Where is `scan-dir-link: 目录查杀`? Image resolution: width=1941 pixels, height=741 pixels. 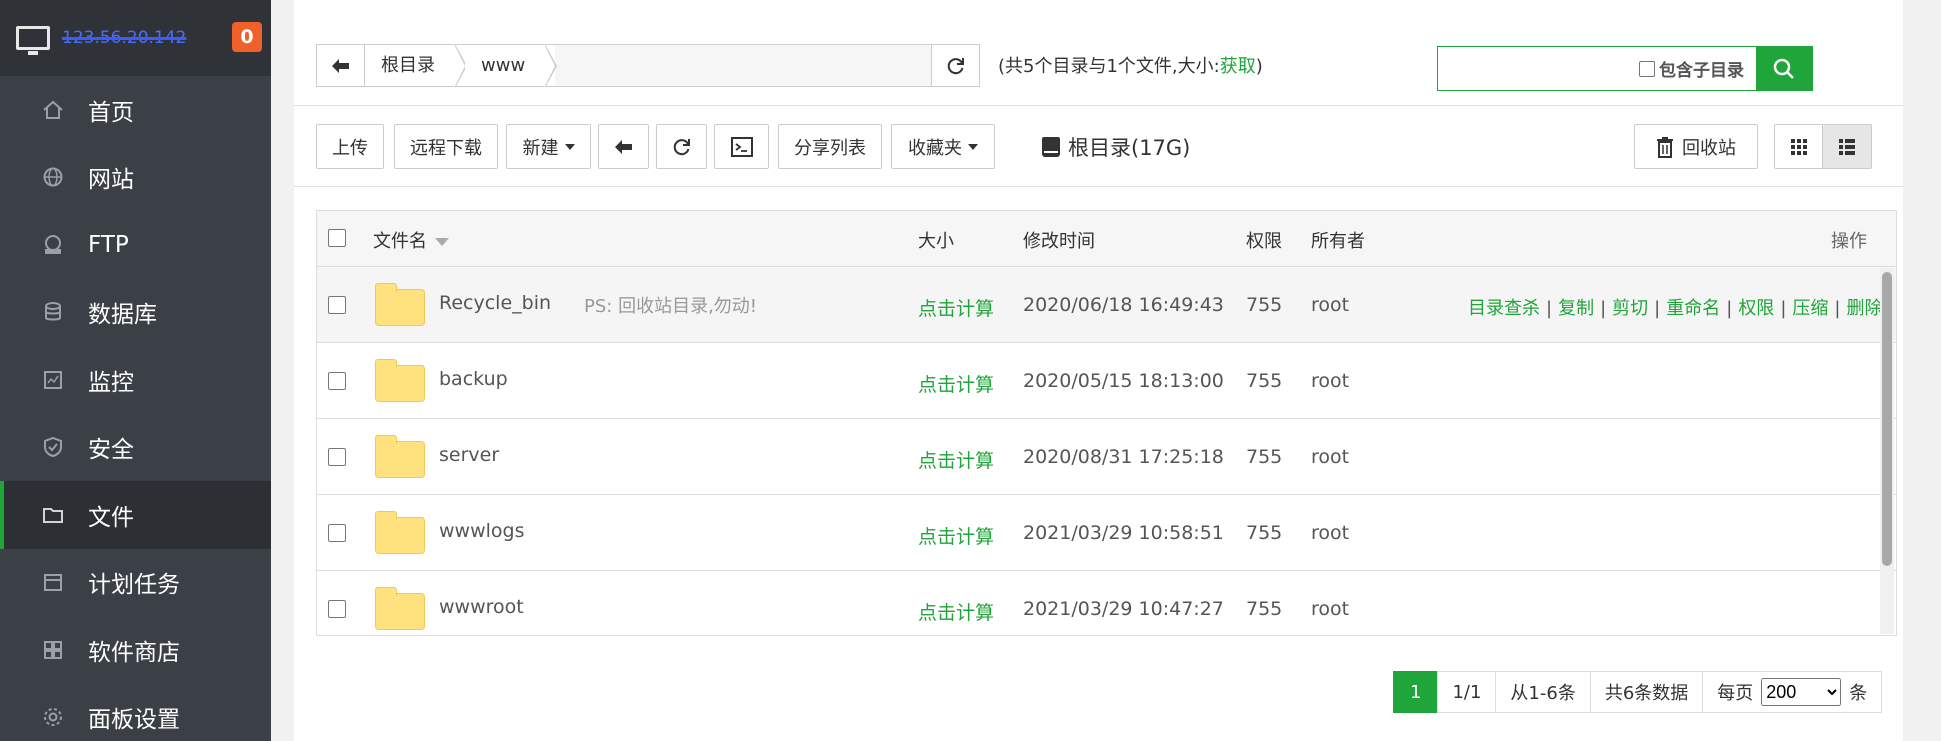 scan-dir-link: 目录查杀 is located at coordinates (1504, 308).